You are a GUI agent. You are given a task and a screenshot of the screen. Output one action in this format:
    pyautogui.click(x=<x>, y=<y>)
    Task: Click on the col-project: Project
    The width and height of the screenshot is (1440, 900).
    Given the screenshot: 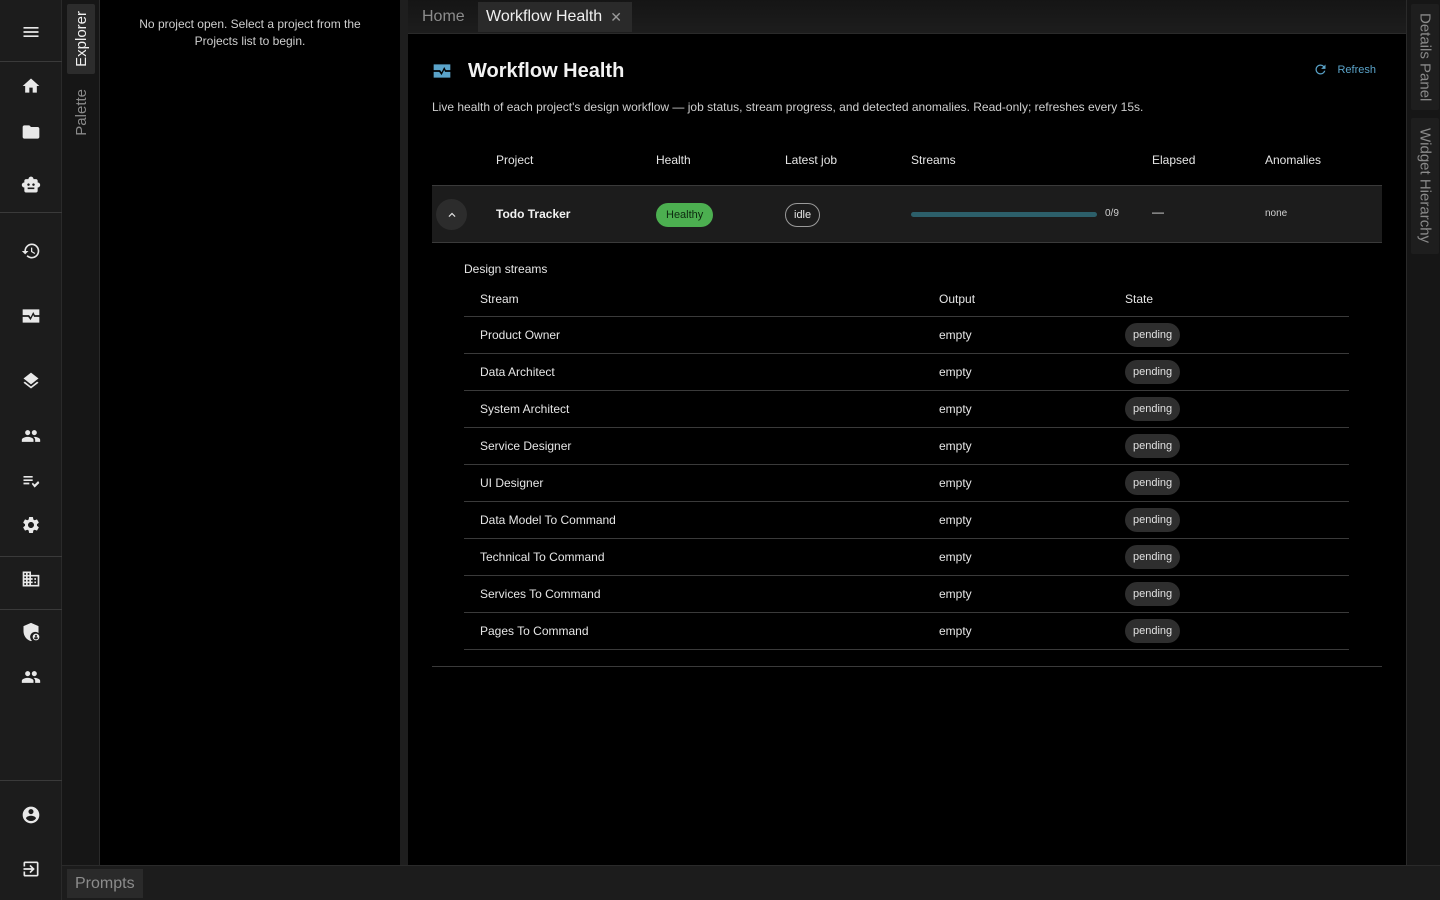 What is the action you would take?
    pyautogui.click(x=515, y=160)
    